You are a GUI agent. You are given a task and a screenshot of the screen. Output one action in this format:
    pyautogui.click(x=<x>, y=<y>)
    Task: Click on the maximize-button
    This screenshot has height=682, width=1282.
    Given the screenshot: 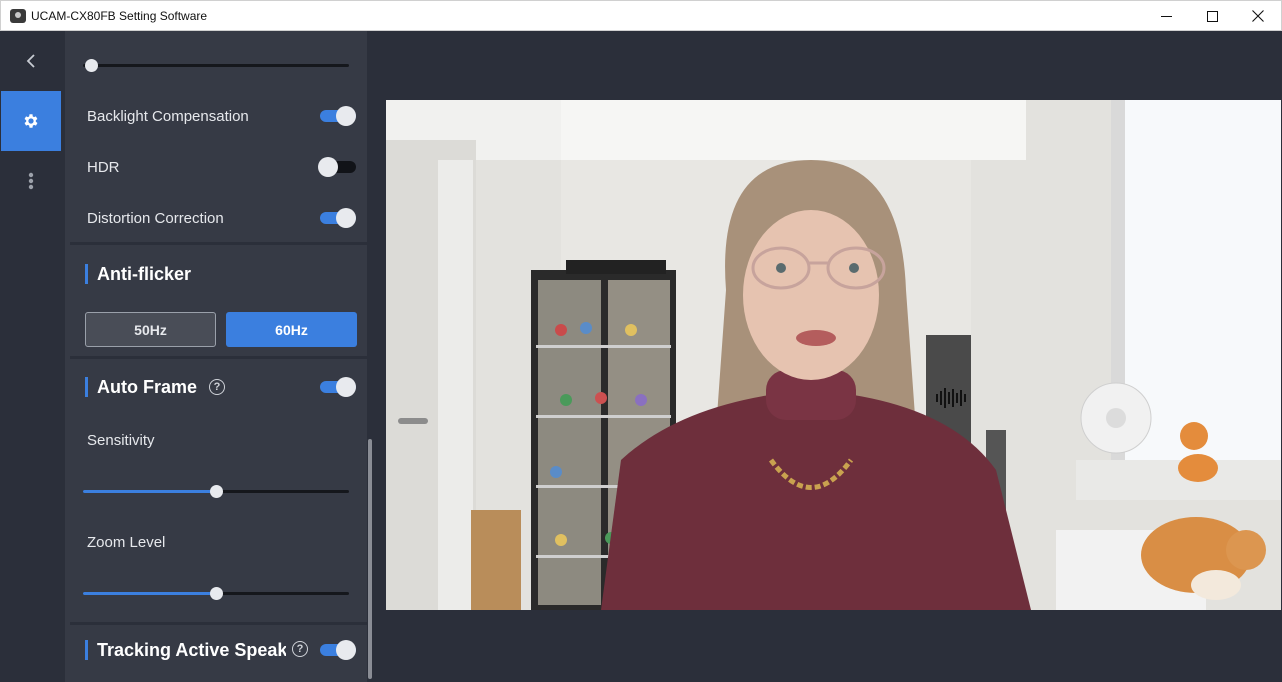 What is the action you would take?
    pyautogui.click(x=1212, y=16)
    